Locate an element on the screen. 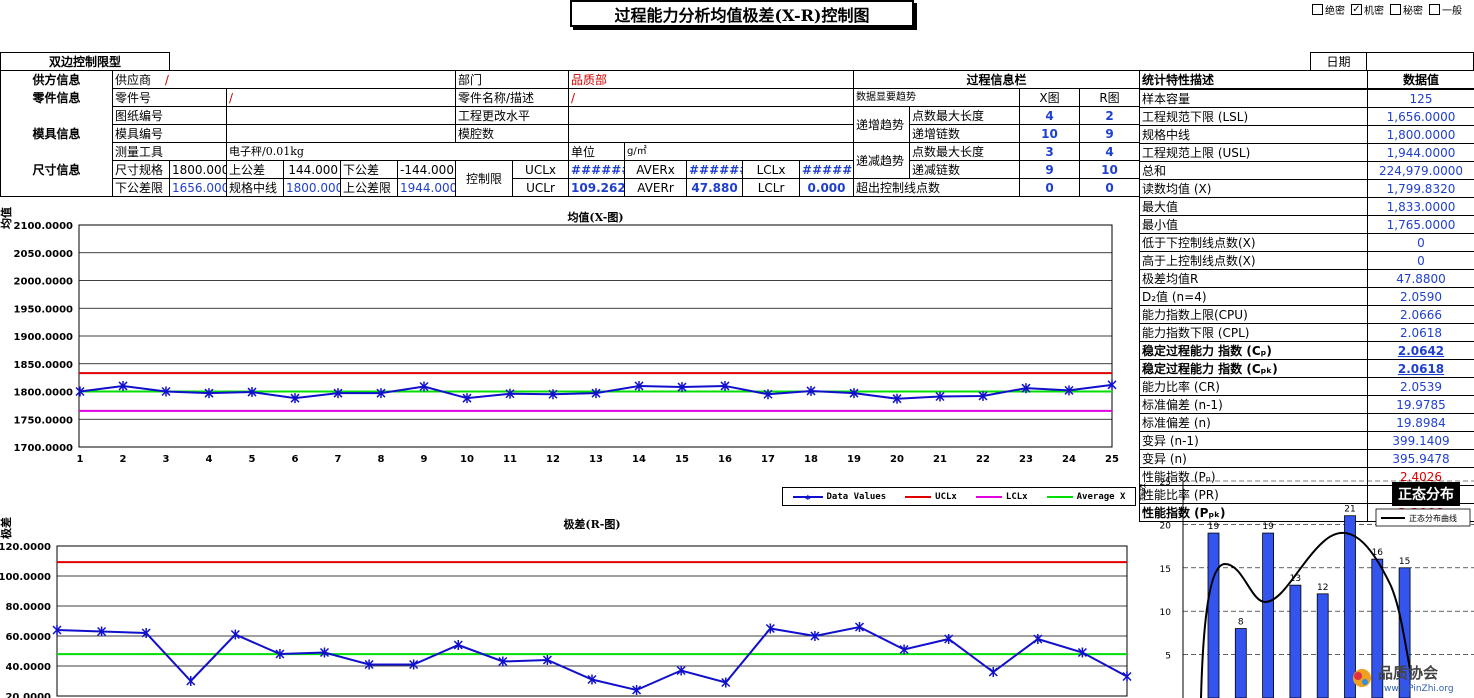 The image size is (1474, 698). stats-row: 稳定过程能力 指数 (Cₚ) 2.0642 is located at coordinates (1306, 350).